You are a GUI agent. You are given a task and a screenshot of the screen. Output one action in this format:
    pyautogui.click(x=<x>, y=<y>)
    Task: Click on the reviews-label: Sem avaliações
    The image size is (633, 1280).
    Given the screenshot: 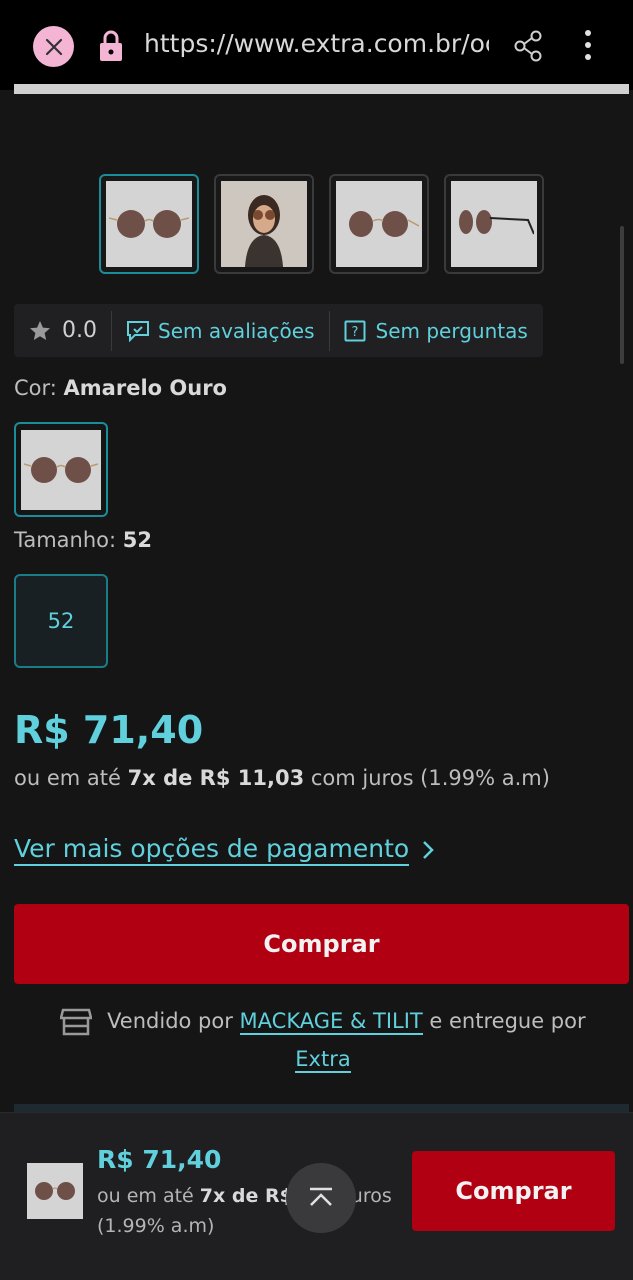 What is the action you would take?
    pyautogui.click(x=236, y=331)
    